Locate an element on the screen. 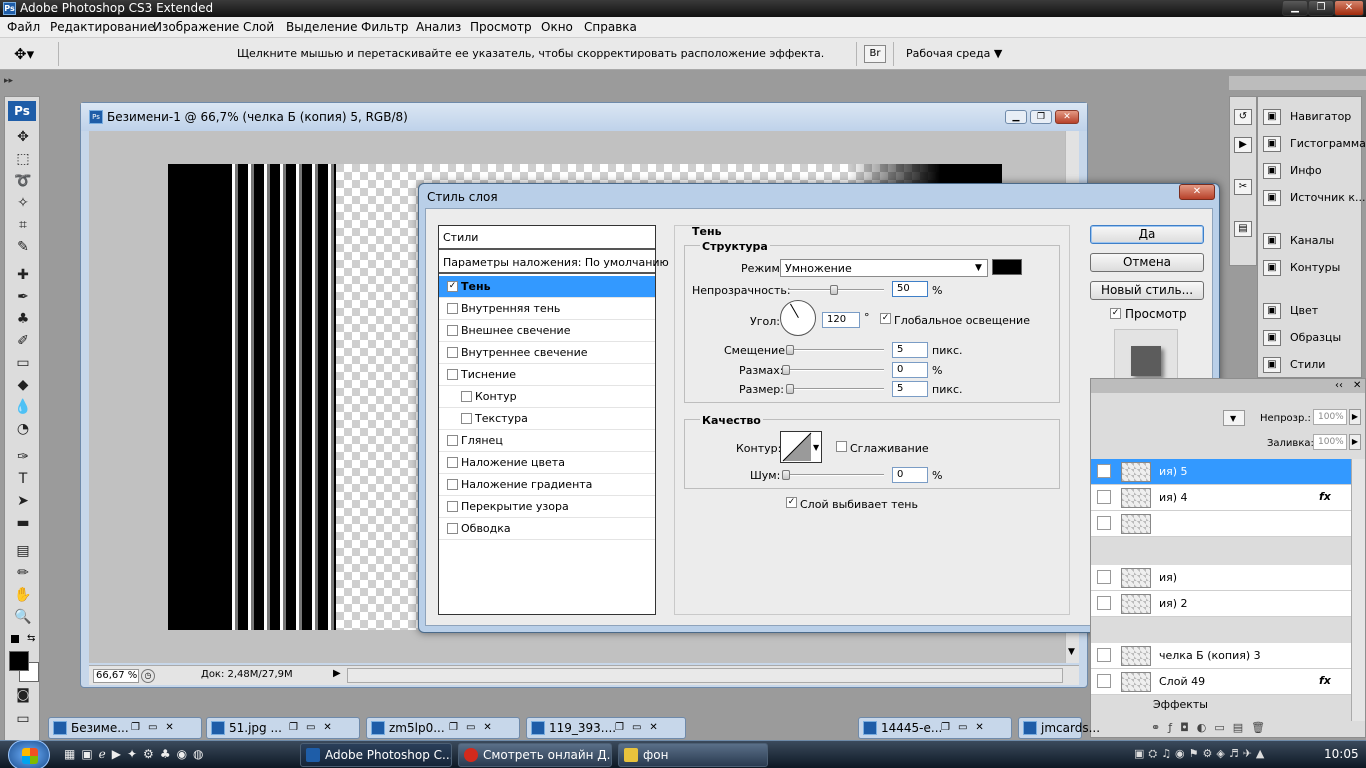 This screenshot has width=1366, height=768. antialias-checkbox is located at coordinates (841, 446).